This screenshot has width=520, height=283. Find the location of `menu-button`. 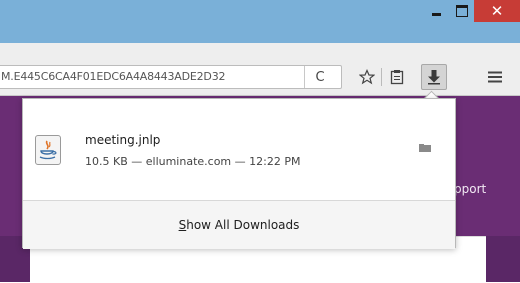

menu-button is located at coordinates (495, 77).